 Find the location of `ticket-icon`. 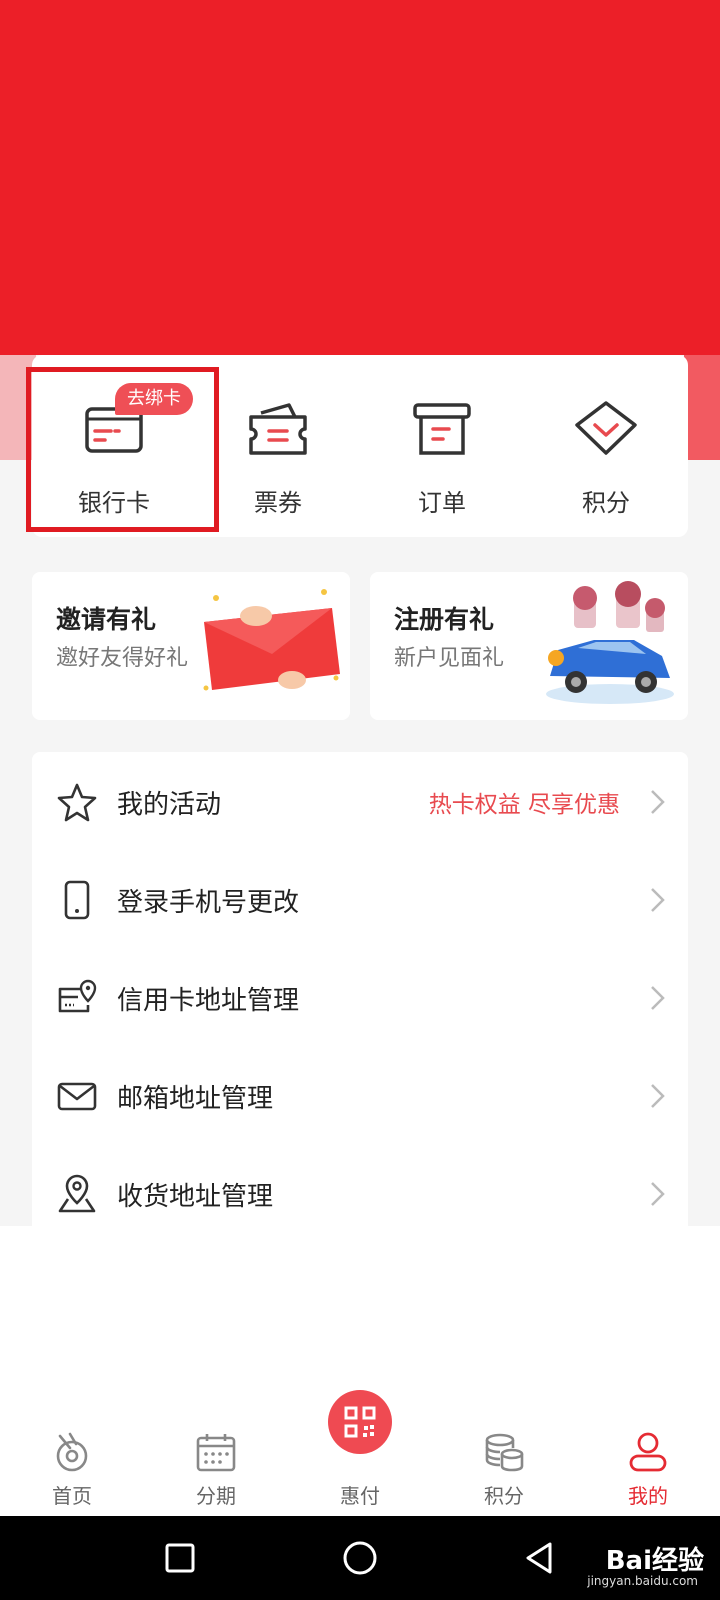

ticket-icon is located at coordinates (278, 429).